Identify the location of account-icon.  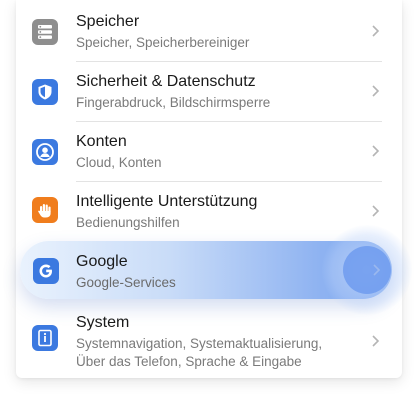
(45, 152).